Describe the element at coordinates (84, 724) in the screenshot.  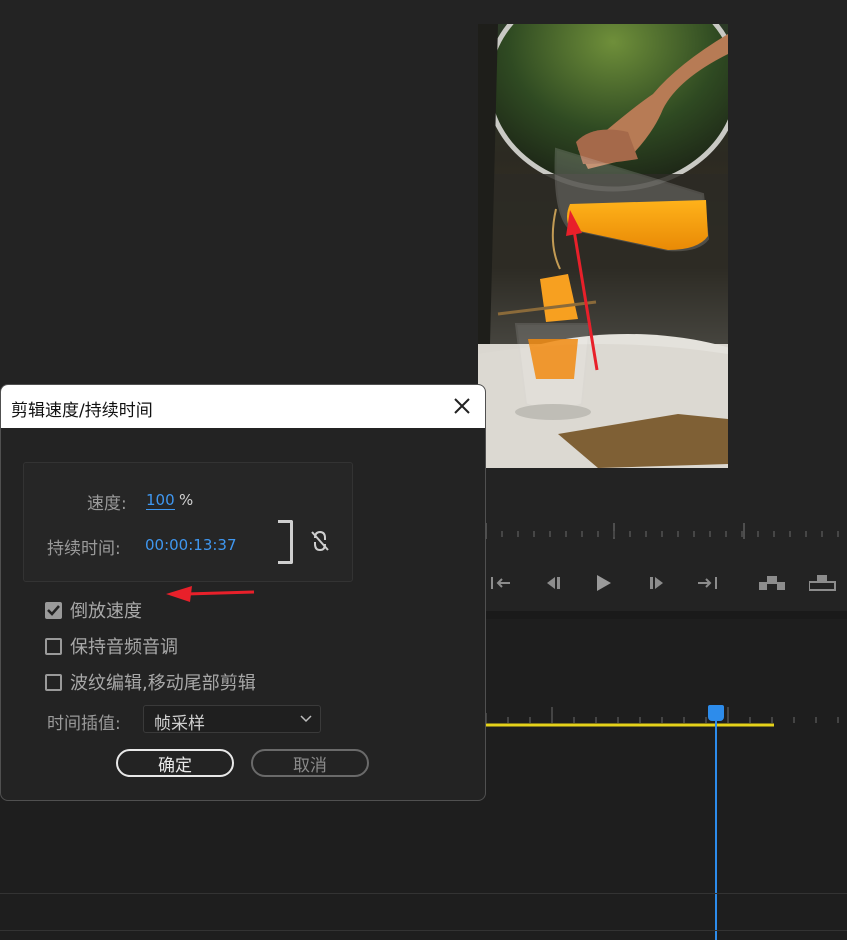
I see `time-interpolation-label: 时间插值:` at that location.